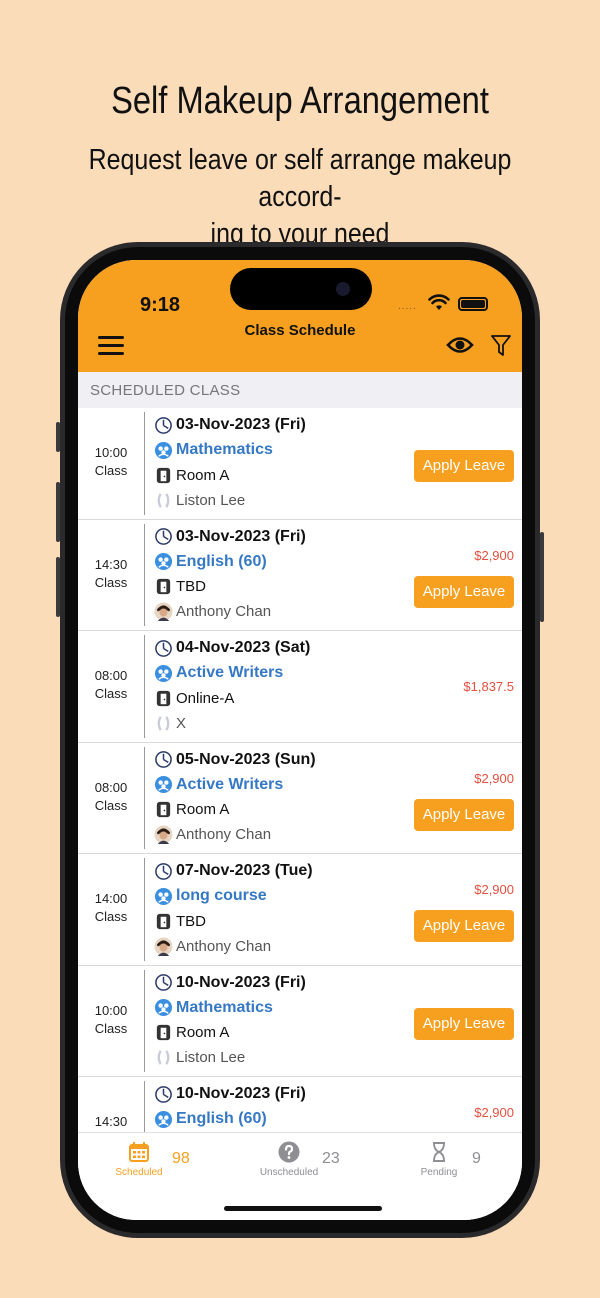 Image resolution: width=600 pixels, height=1298 pixels. I want to click on status-time: 9:18, so click(160, 305).